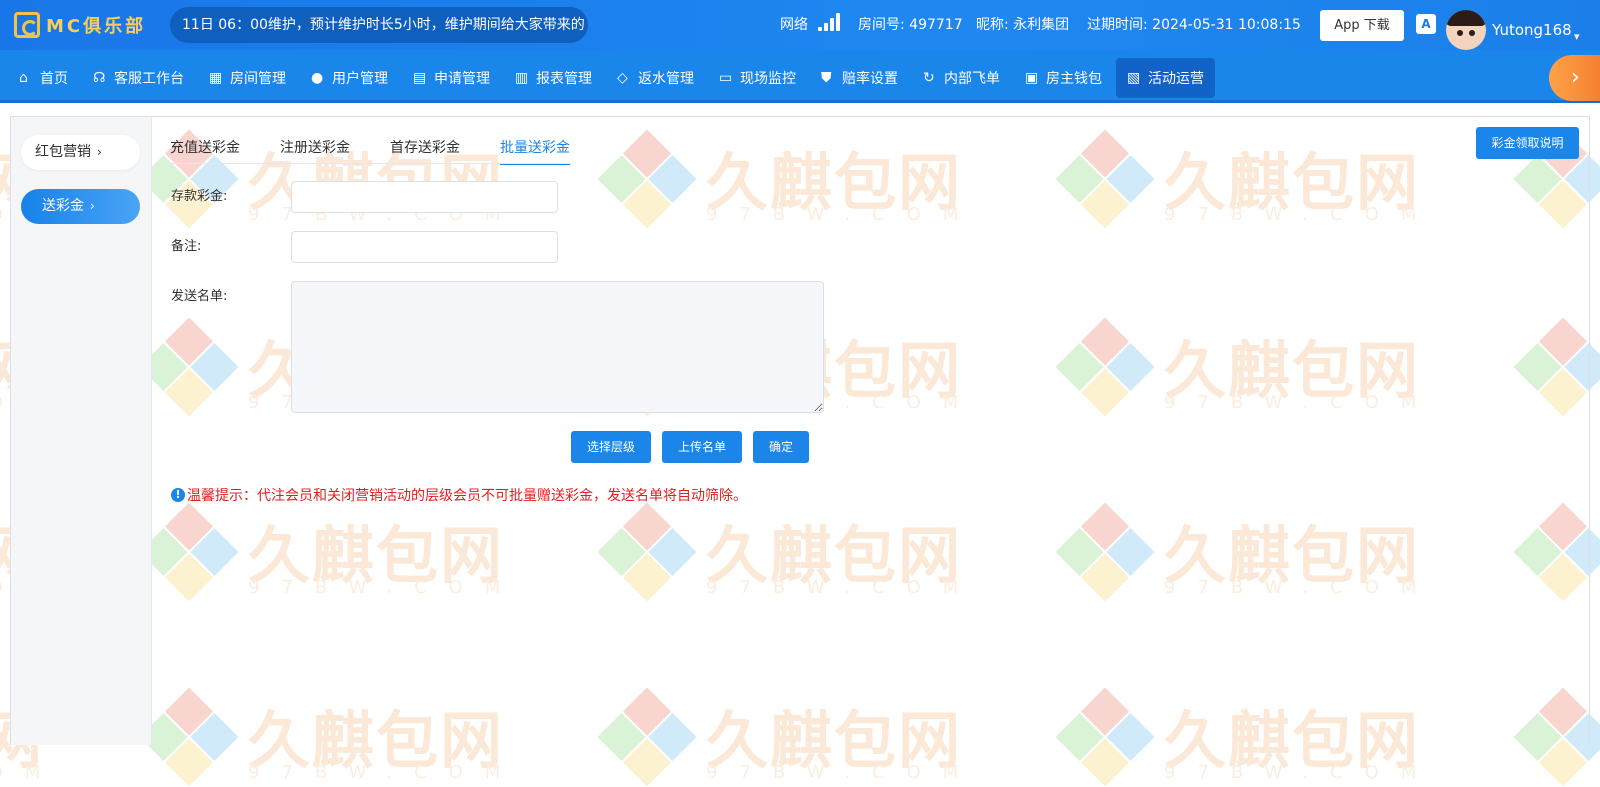  I want to click on logo-icon, so click(27, 25).